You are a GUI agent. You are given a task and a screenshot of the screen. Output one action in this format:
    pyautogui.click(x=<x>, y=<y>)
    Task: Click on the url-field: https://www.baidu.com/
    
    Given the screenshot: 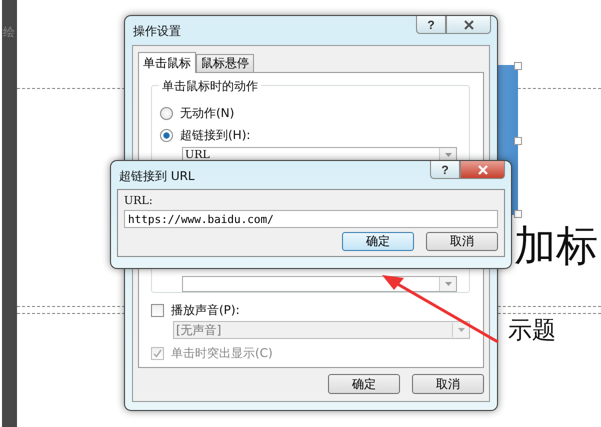 What is the action you would take?
    pyautogui.click(x=311, y=219)
    